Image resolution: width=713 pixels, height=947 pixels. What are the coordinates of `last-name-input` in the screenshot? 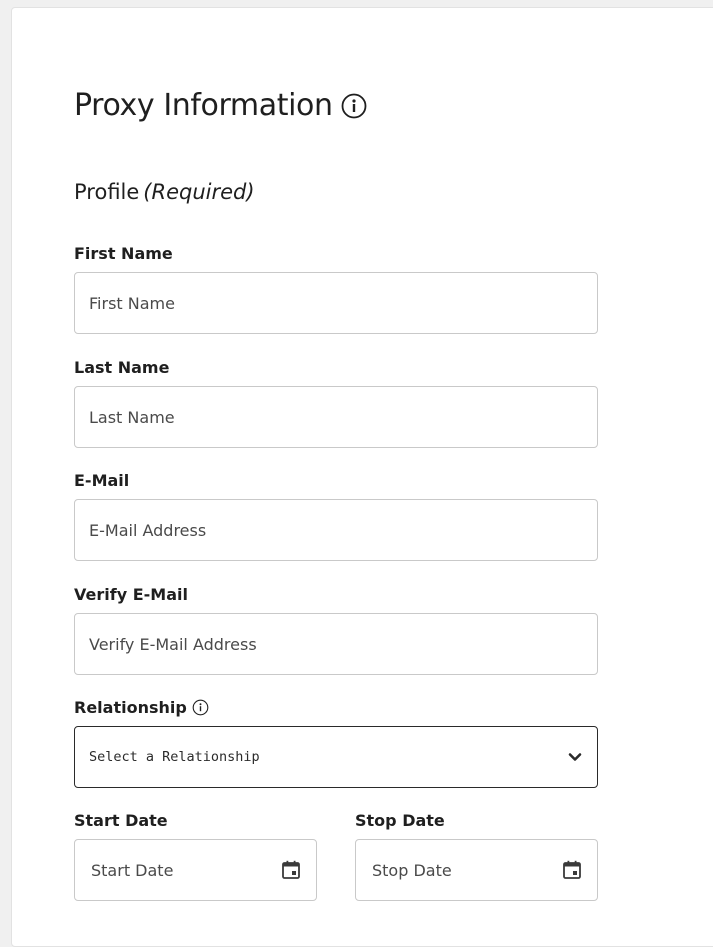 It's located at (336, 417).